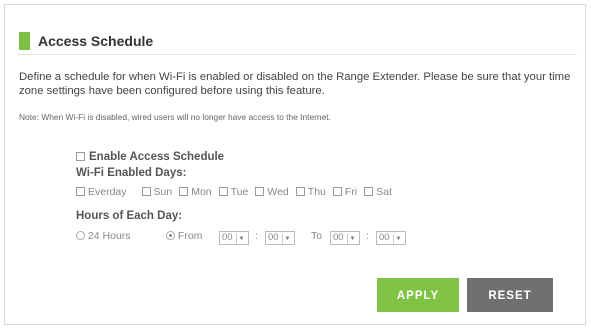 The height and width of the screenshot is (329, 591). I want to click on enable-schedule-label: Enable Access Schedule, so click(157, 157).